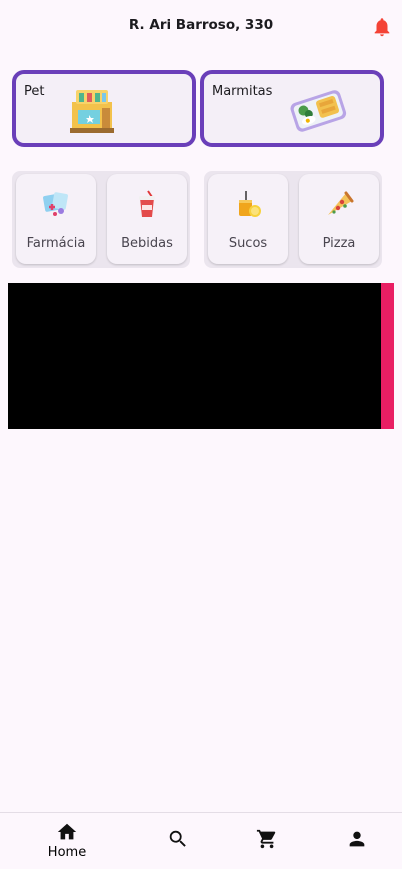 This screenshot has height=869, width=402. I want to click on banner-next-slide, so click(387, 356).